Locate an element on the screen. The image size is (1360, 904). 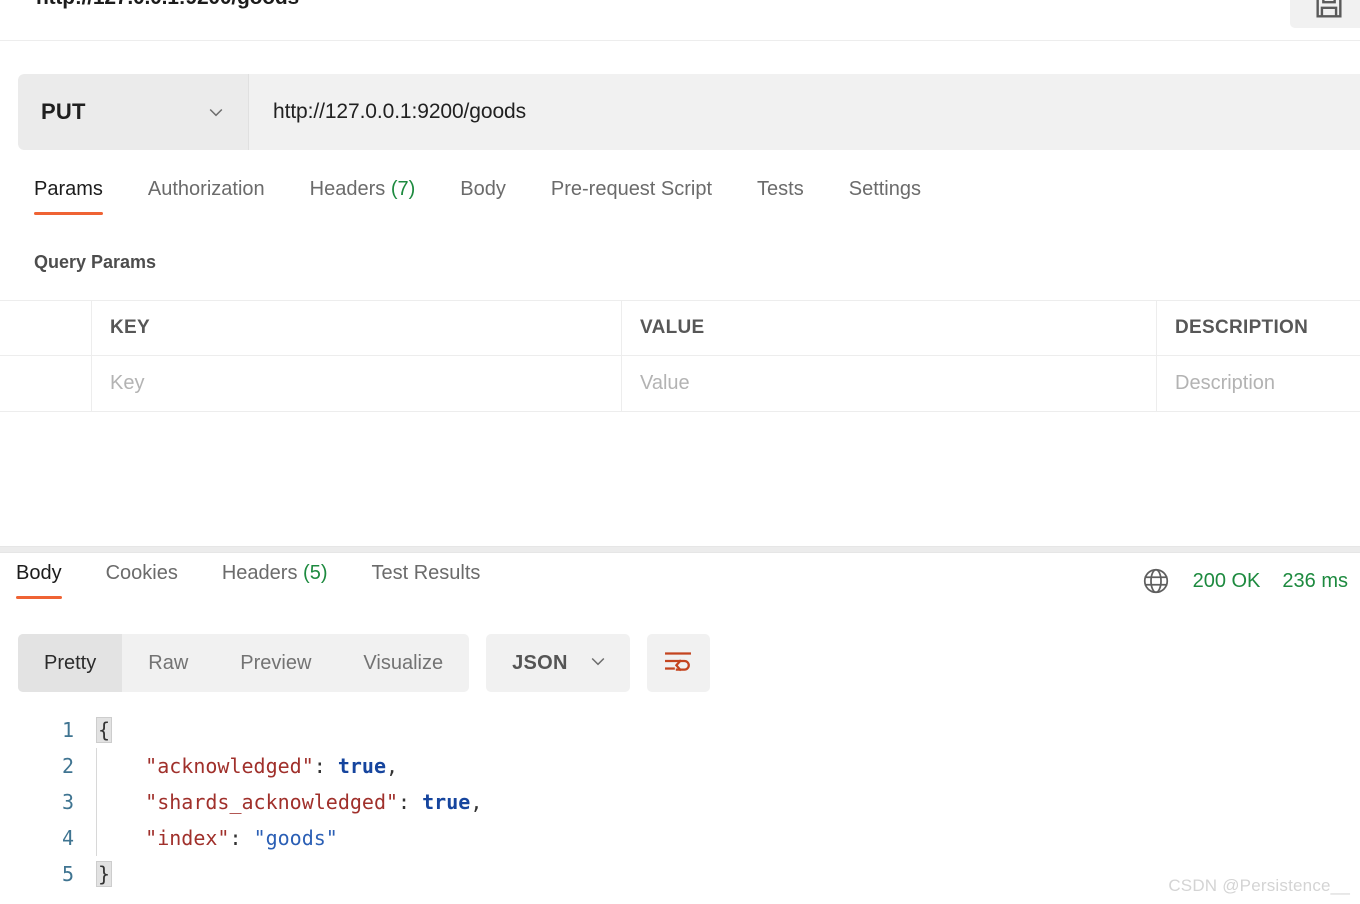
tab-response-headers: Headers (5) is located at coordinates (275, 580).